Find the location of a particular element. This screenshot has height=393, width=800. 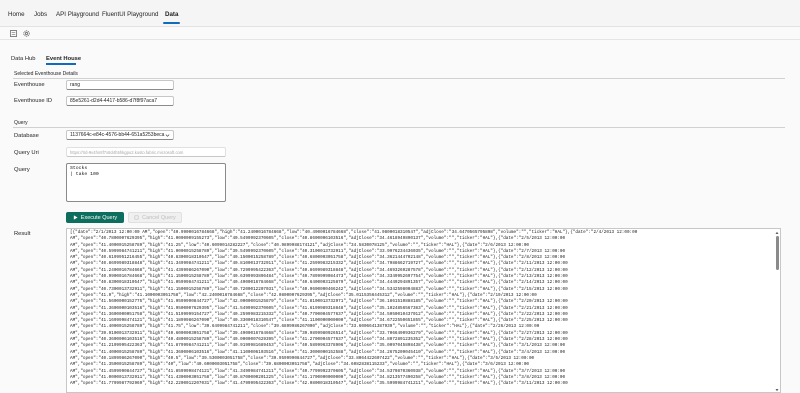

scrollbar-thumb is located at coordinates (777, 253).